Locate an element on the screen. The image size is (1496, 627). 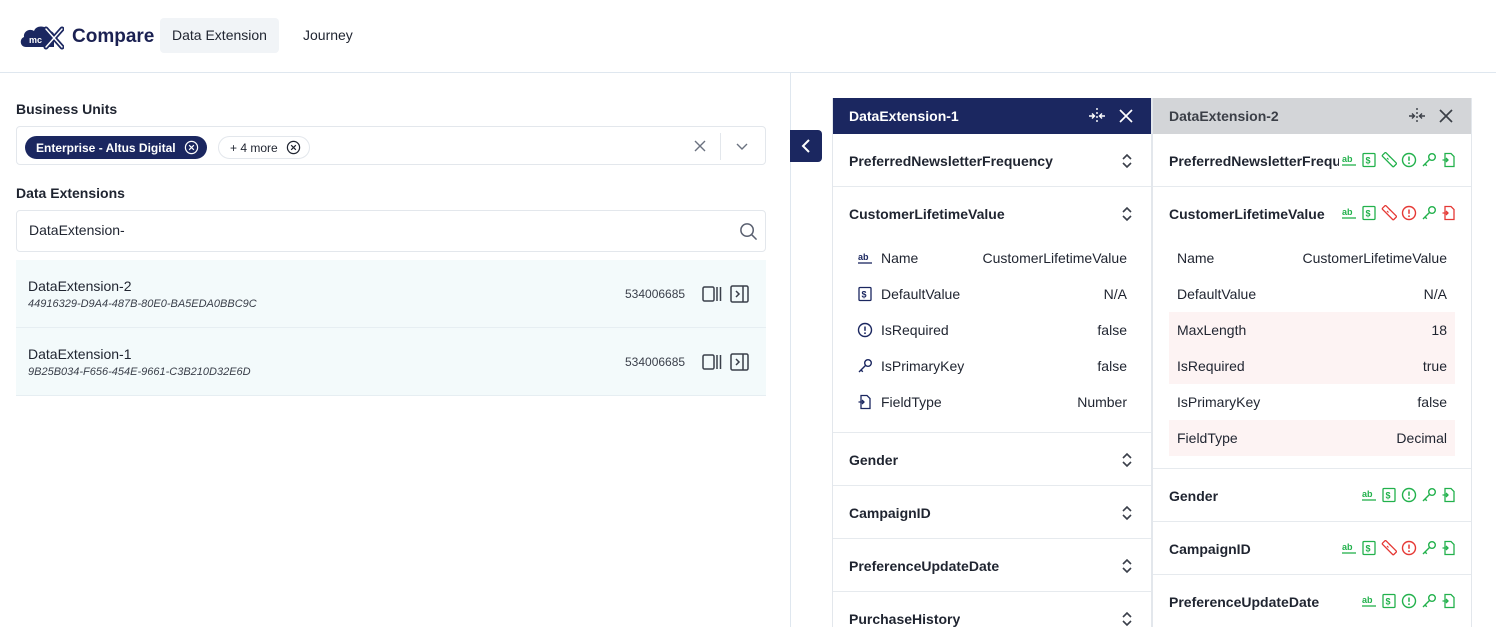
property-label: IsPrimaryKey is located at coordinates (1219, 402).